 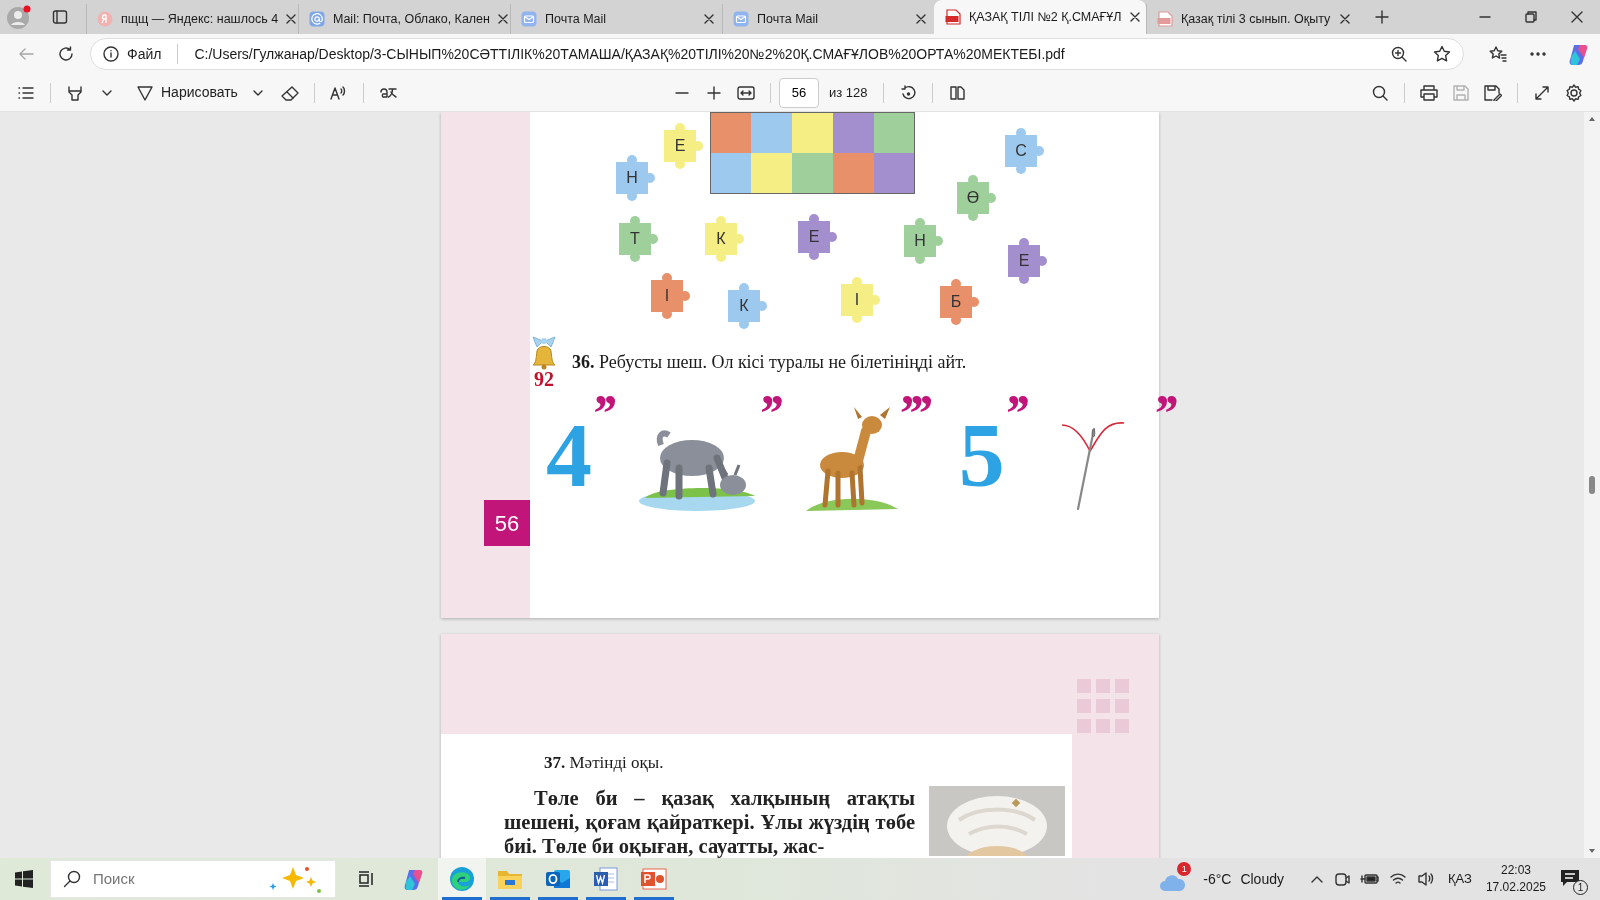 What do you see at coordinates (569, 455) in the screenshot?
I see `rebus-digit: 4` at bounding box center [569, 455].